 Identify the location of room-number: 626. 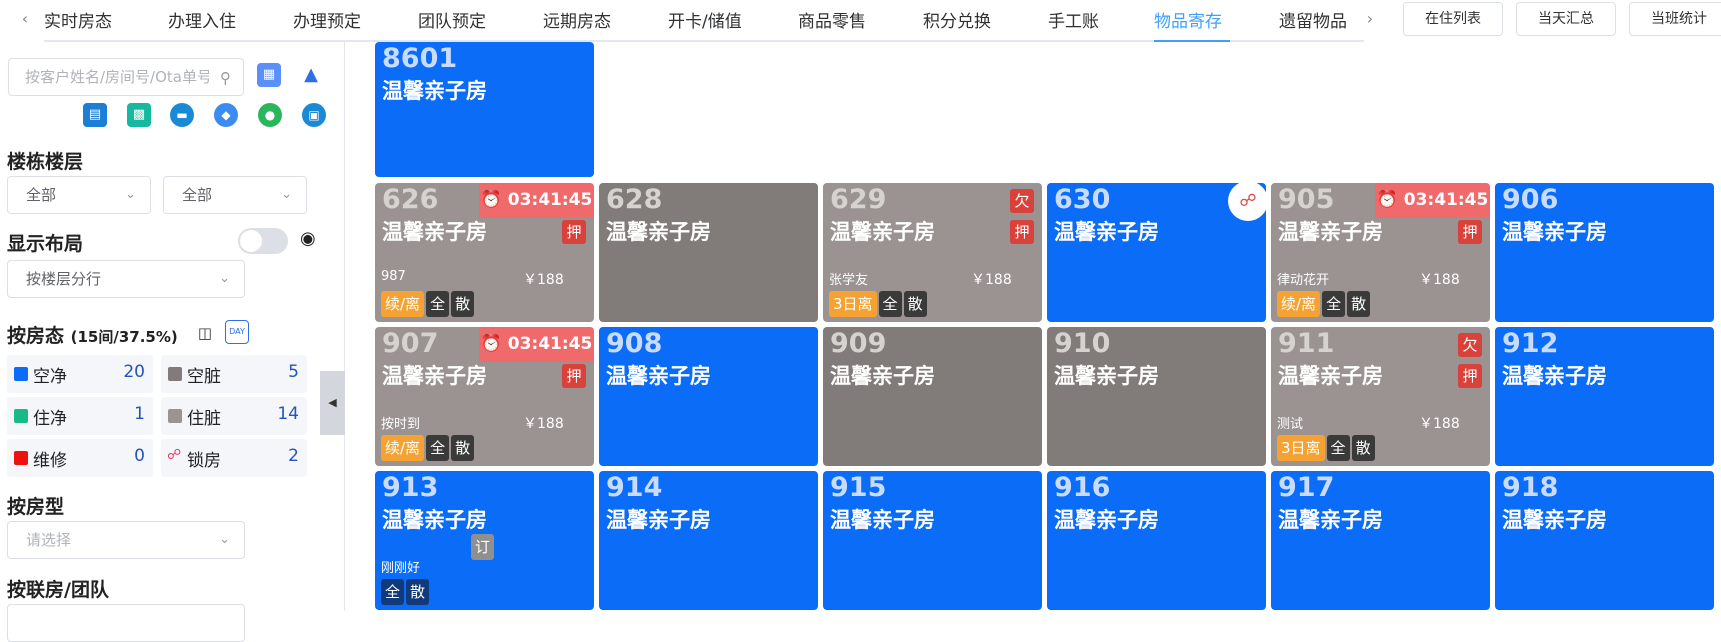
(410, 199).